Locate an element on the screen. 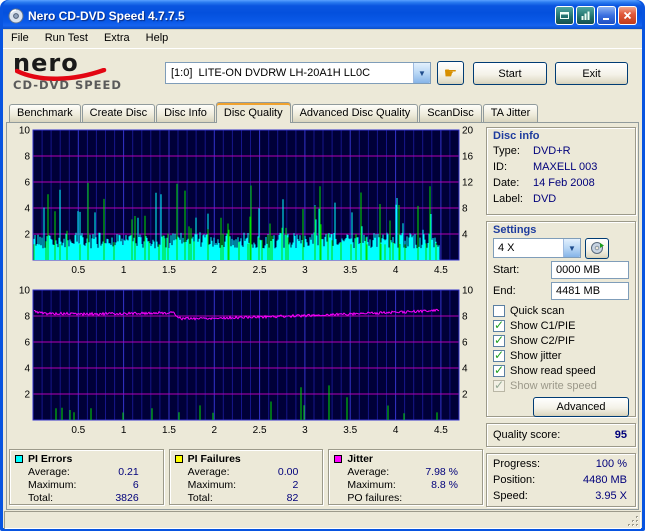 The width and height of the screenshot is (645, 531). tab-ta-jitter: TA Jitter is located at coordinates (510, 113).